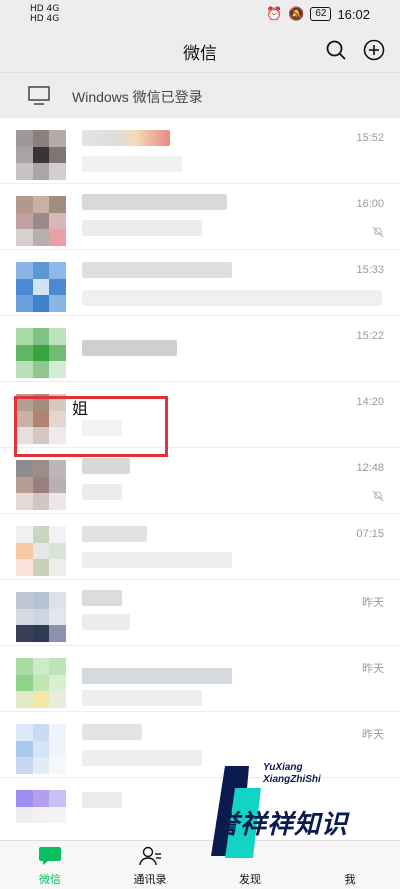  I want to click on tab-contacts: 通讯录, so click(150, 865).